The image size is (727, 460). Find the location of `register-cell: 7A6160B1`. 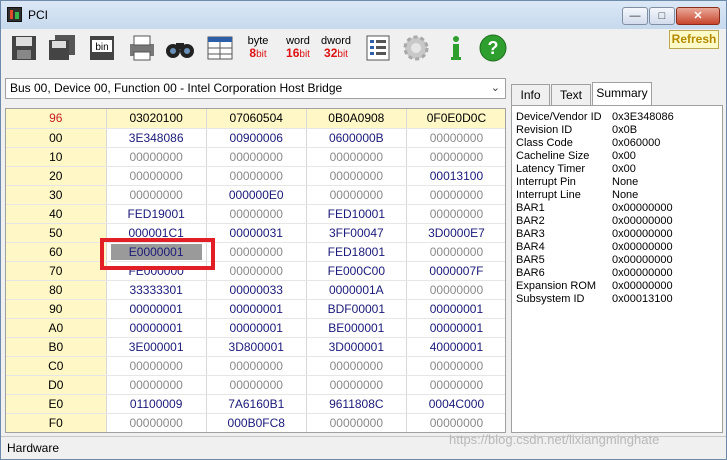

register-cell: 7A6160B1 is located at coordinates (256, 404).